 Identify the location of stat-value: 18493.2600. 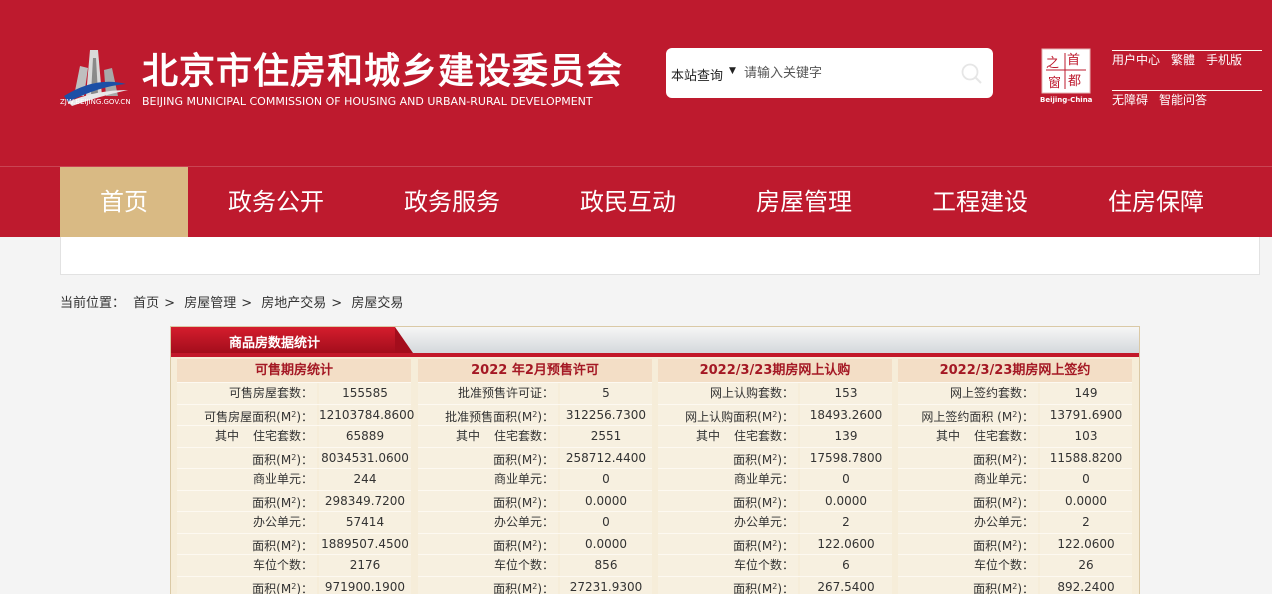
(846, 414).